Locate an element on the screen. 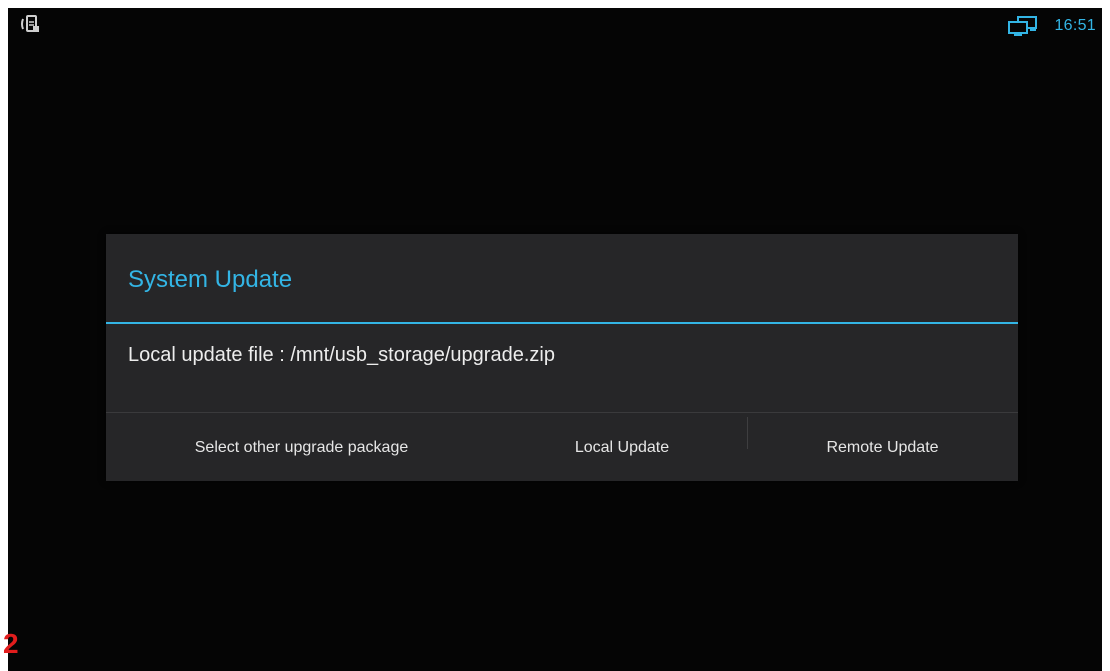 Image resolution: width=1110 pixels, height=671 pixels. button-separator is located at coordinates (747, 433).